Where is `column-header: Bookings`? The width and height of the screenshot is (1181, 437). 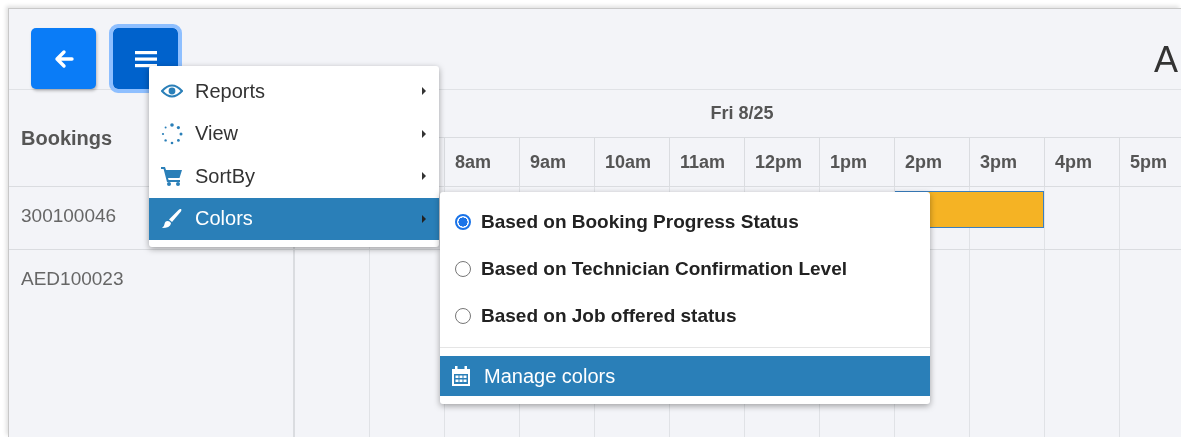 column-header: Bookings is located at coordinates (67, 138).